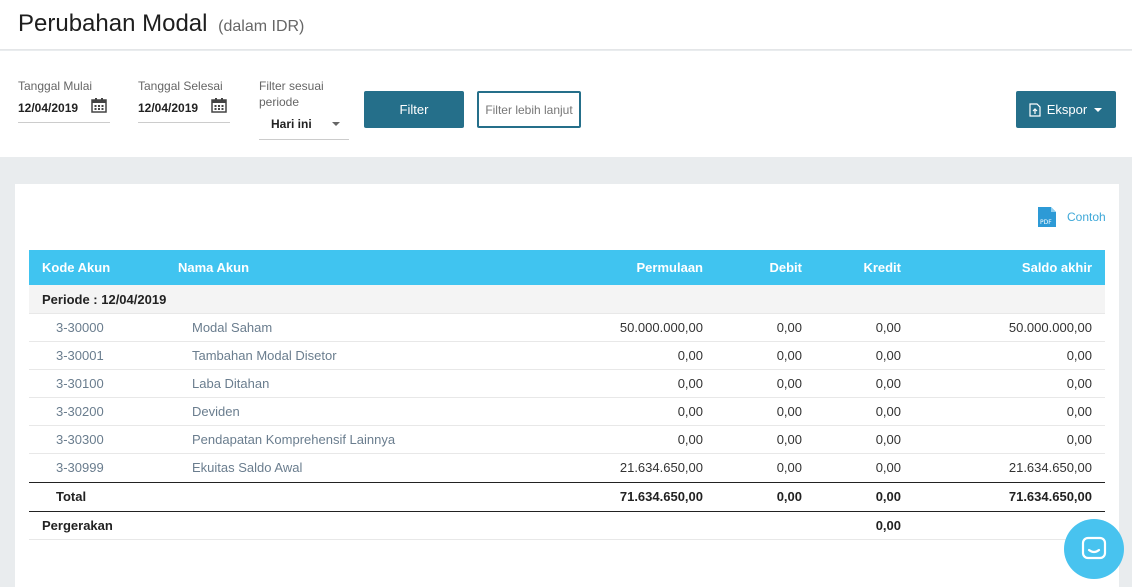  I want to click on sample-pdf-link: PDF Contoh, so click(1070, 217).